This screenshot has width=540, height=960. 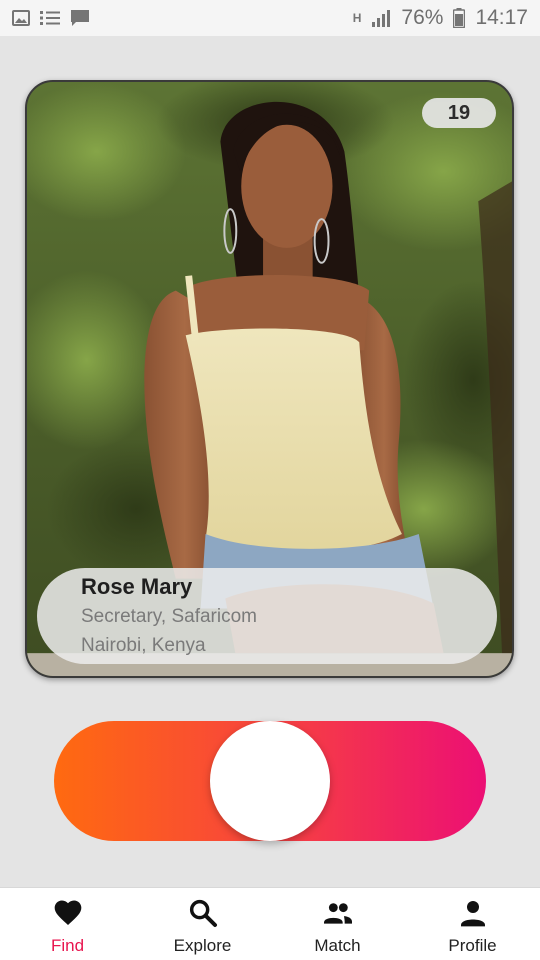 What do you see at coordinates (337, 945) in the screenshot?
I see `nav-match-label: Match` at bounding box center [337, 945].